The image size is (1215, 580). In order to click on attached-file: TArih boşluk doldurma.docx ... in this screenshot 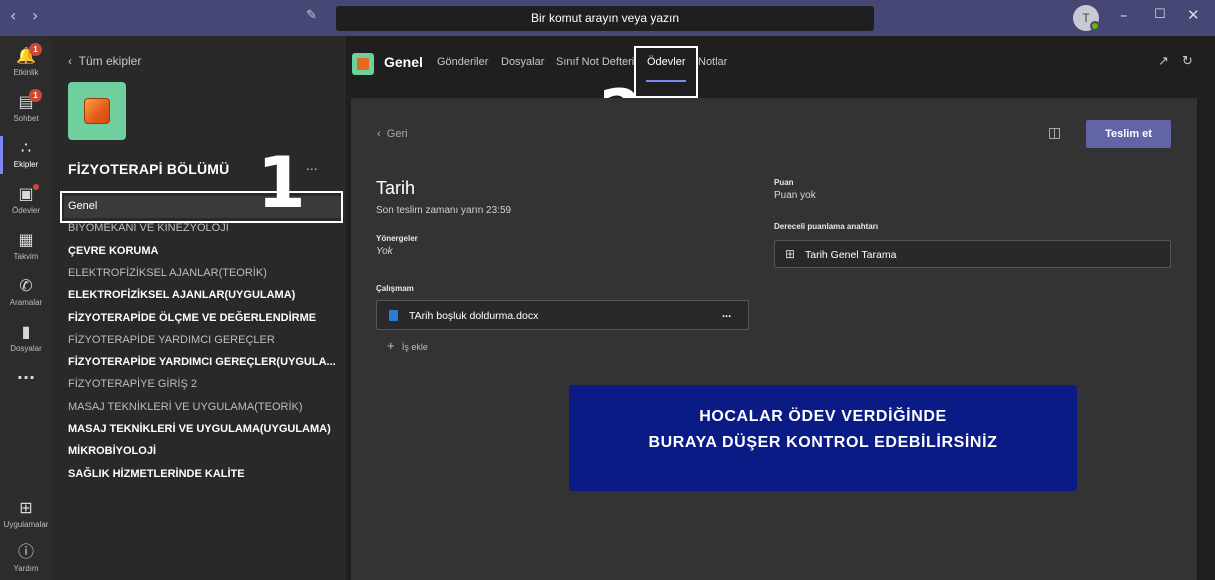, I will do `click(562, 315)`.